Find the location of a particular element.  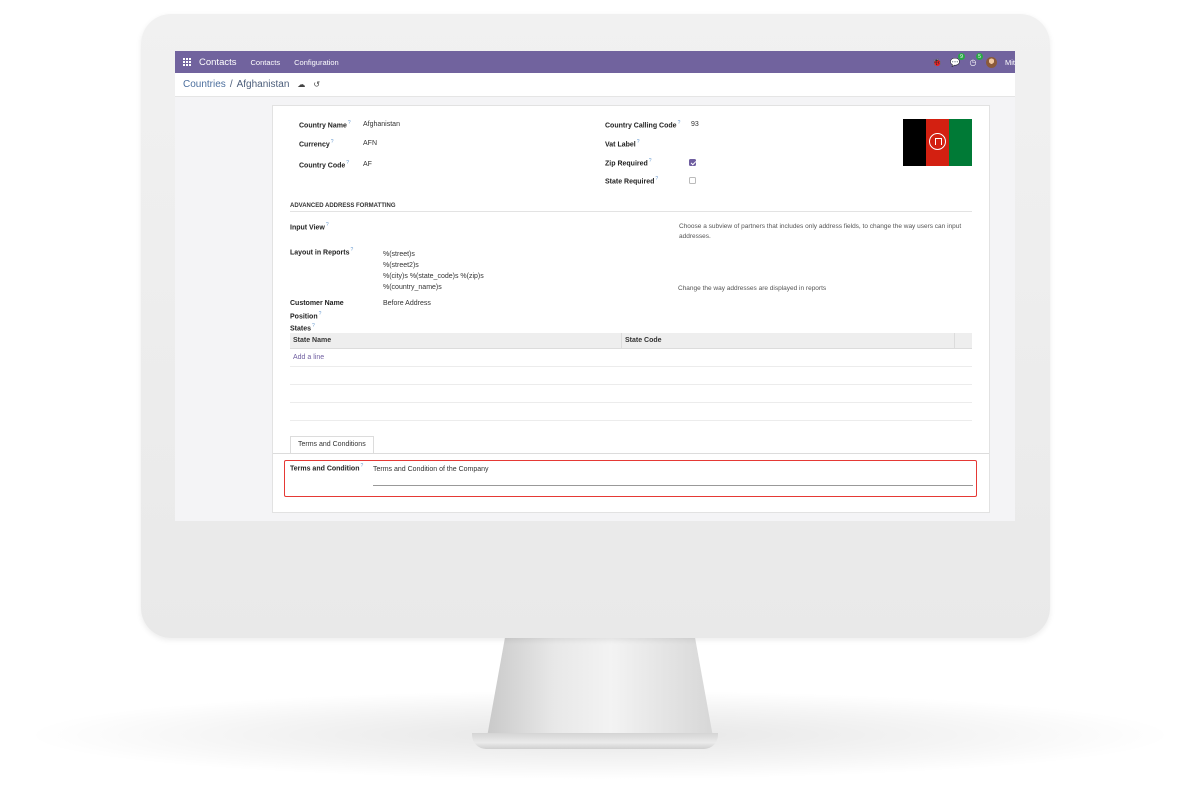

terms-condition-label: Terms and Condition? is located at coordinates (327, 468).